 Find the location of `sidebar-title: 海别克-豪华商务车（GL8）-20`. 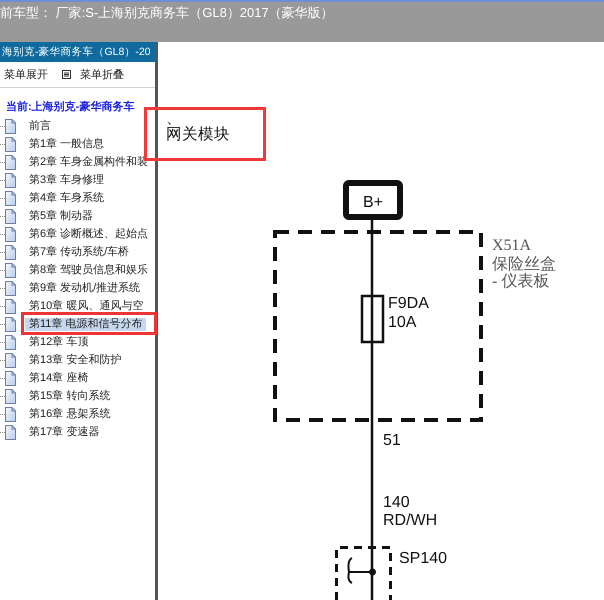

sidebar-title: 海别克-豪华商务车（GL8）-20 is located at coordinates (77, 52).